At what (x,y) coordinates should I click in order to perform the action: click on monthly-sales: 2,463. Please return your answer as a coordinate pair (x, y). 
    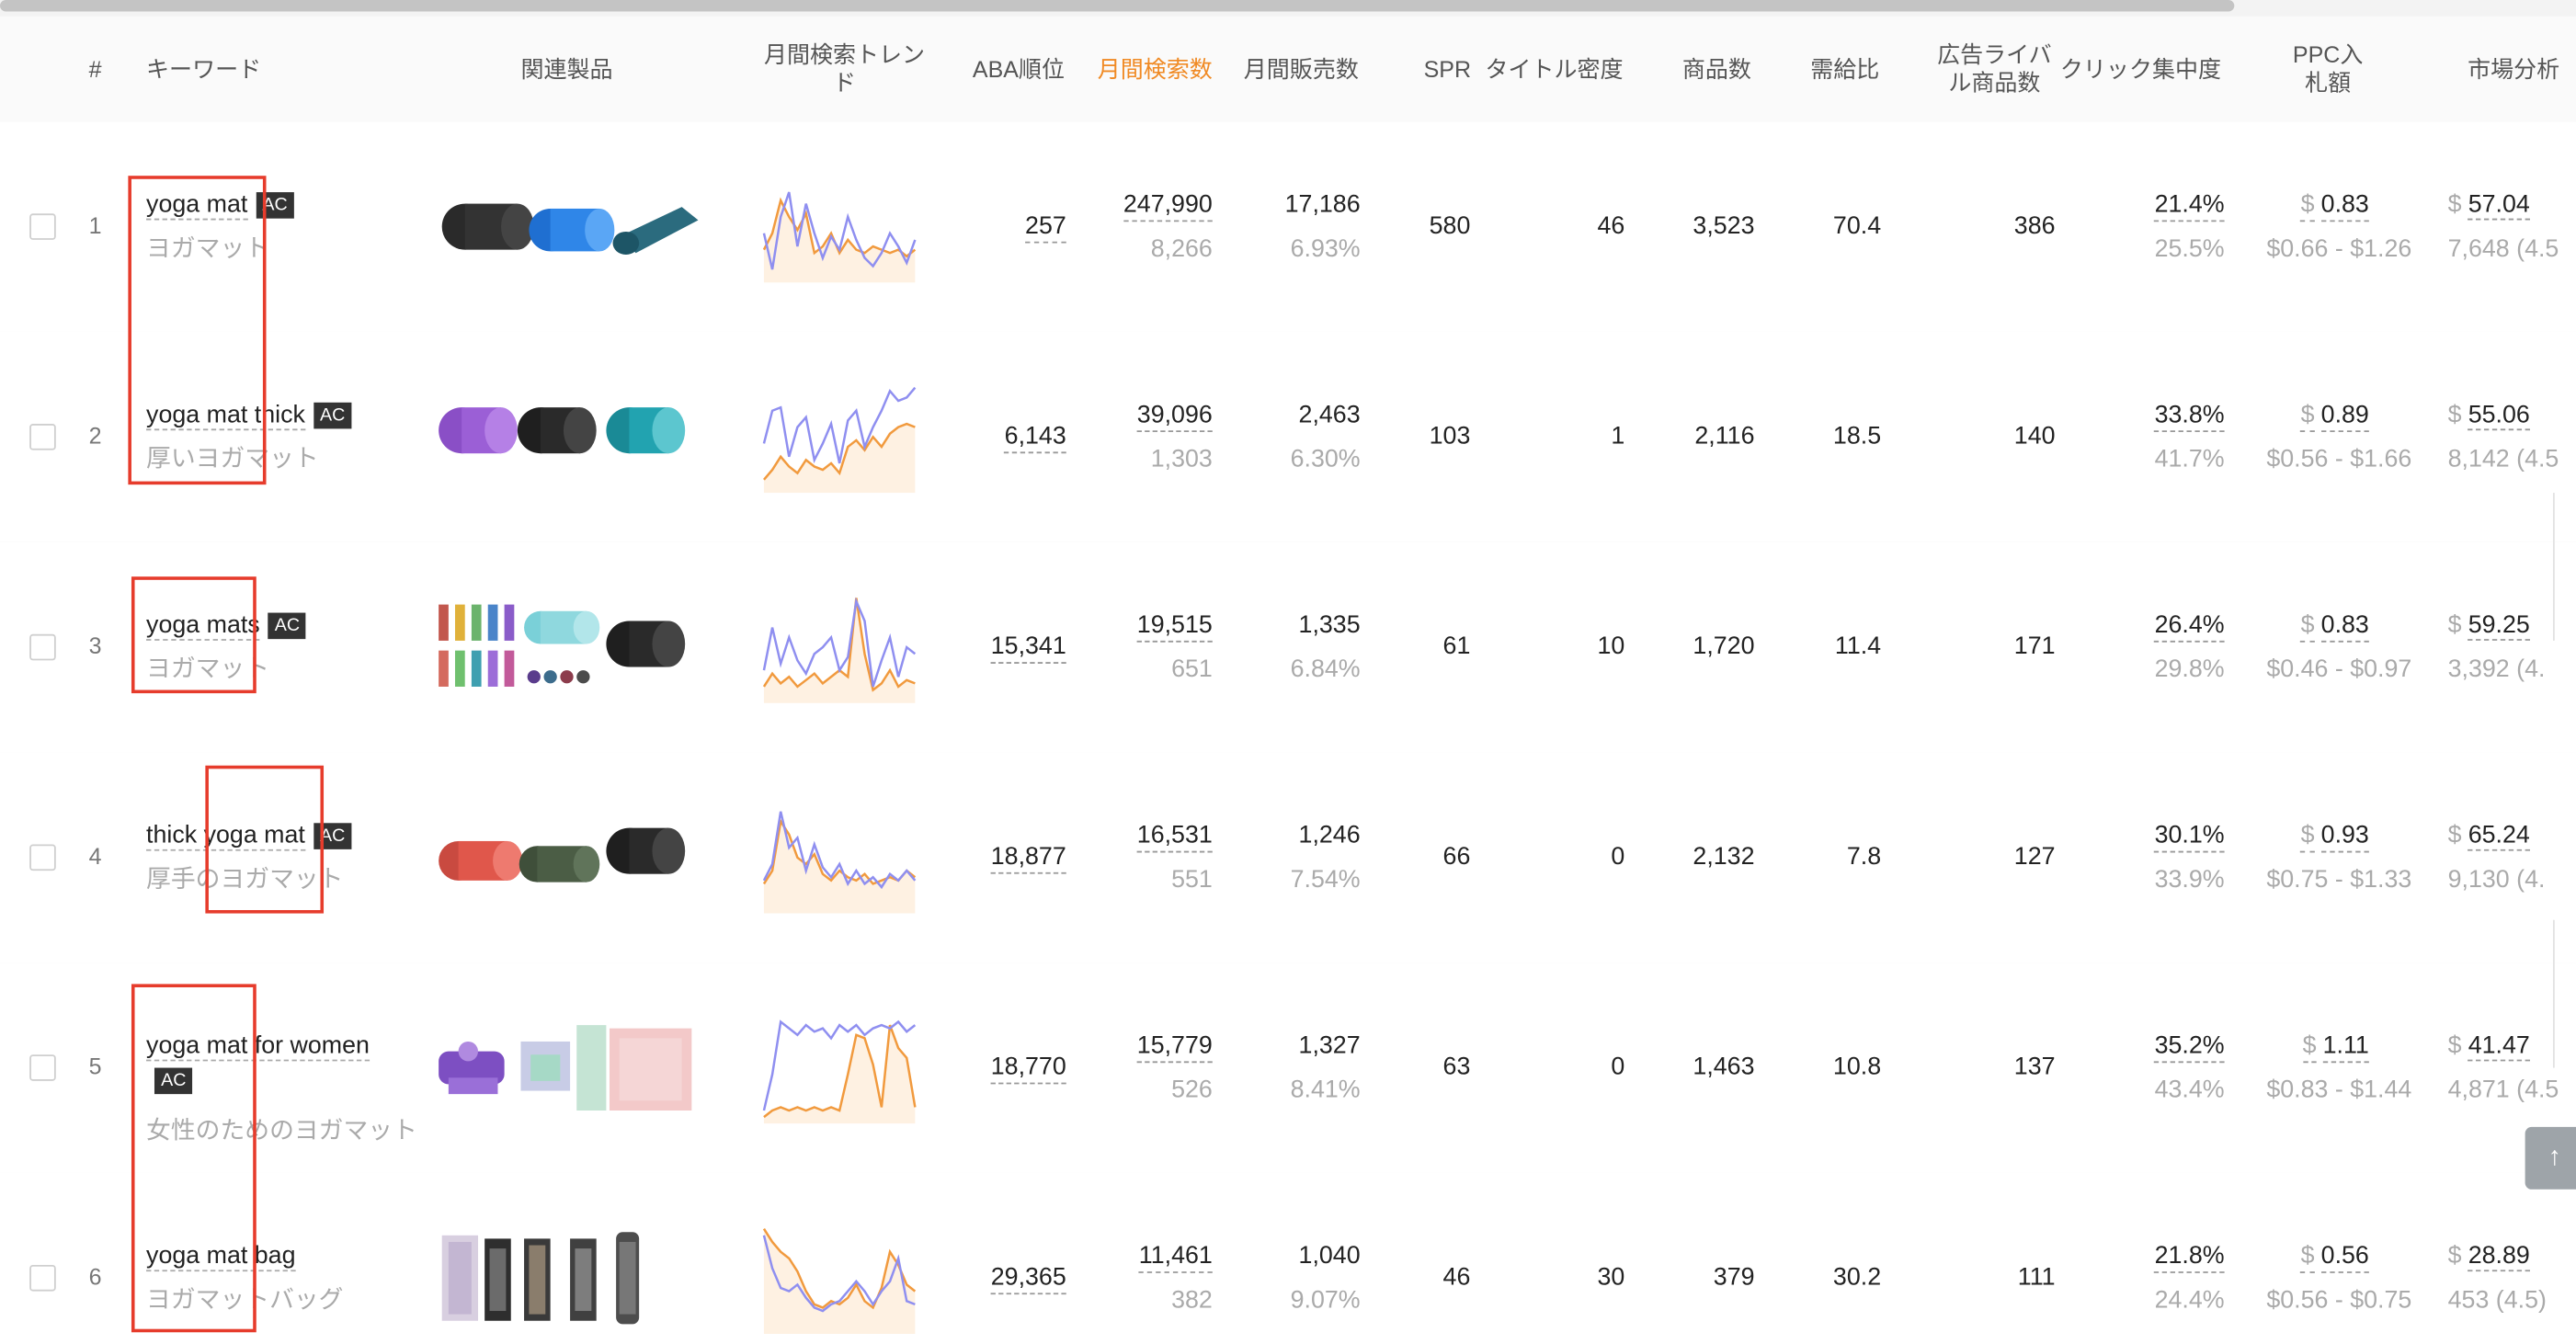
    Looking at the image, I should click on (1329, 415).